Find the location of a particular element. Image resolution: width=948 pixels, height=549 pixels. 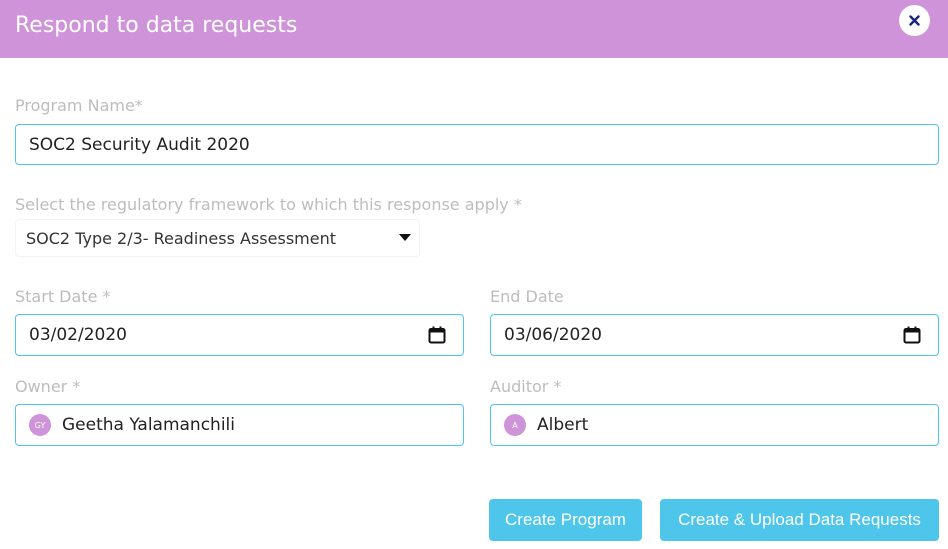

program-name-label: Program Name* is located at coordinates (79, 105).